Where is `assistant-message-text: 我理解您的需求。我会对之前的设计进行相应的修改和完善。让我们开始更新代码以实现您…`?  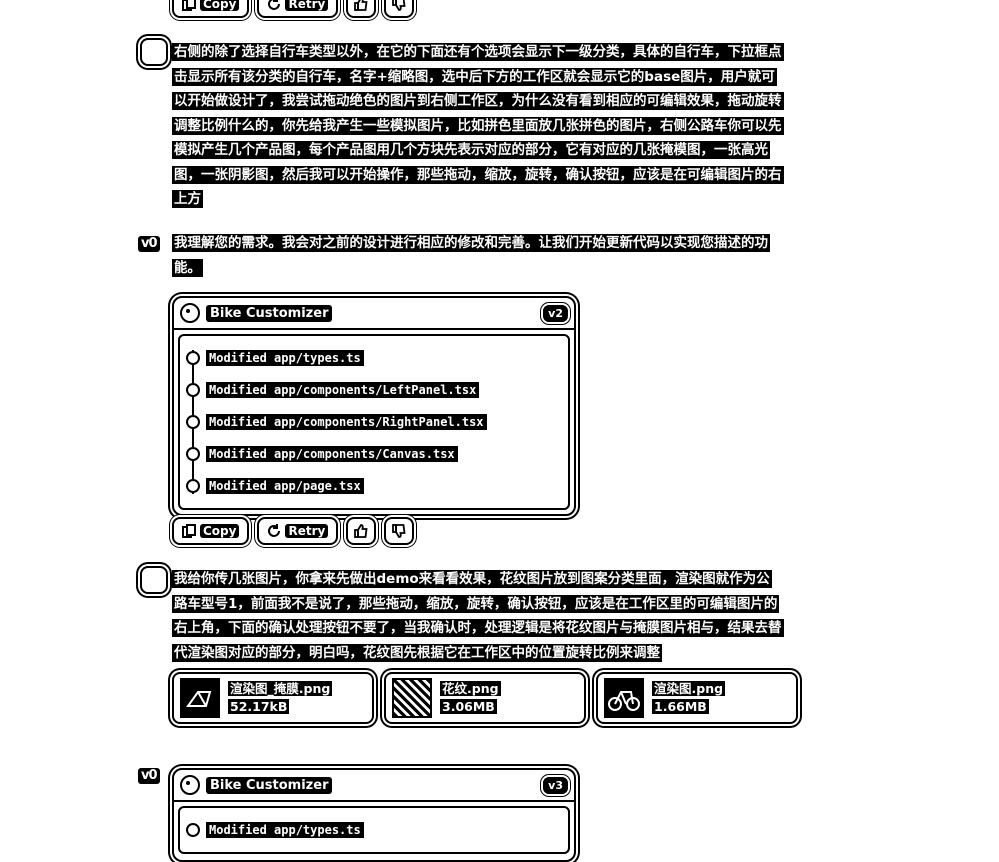
assistant-message-text: 我理解您的需求。我会对之前的设计进行相应的修改和完善。让我们开始更新代码以实现您… is located at coordinates (471, 255).